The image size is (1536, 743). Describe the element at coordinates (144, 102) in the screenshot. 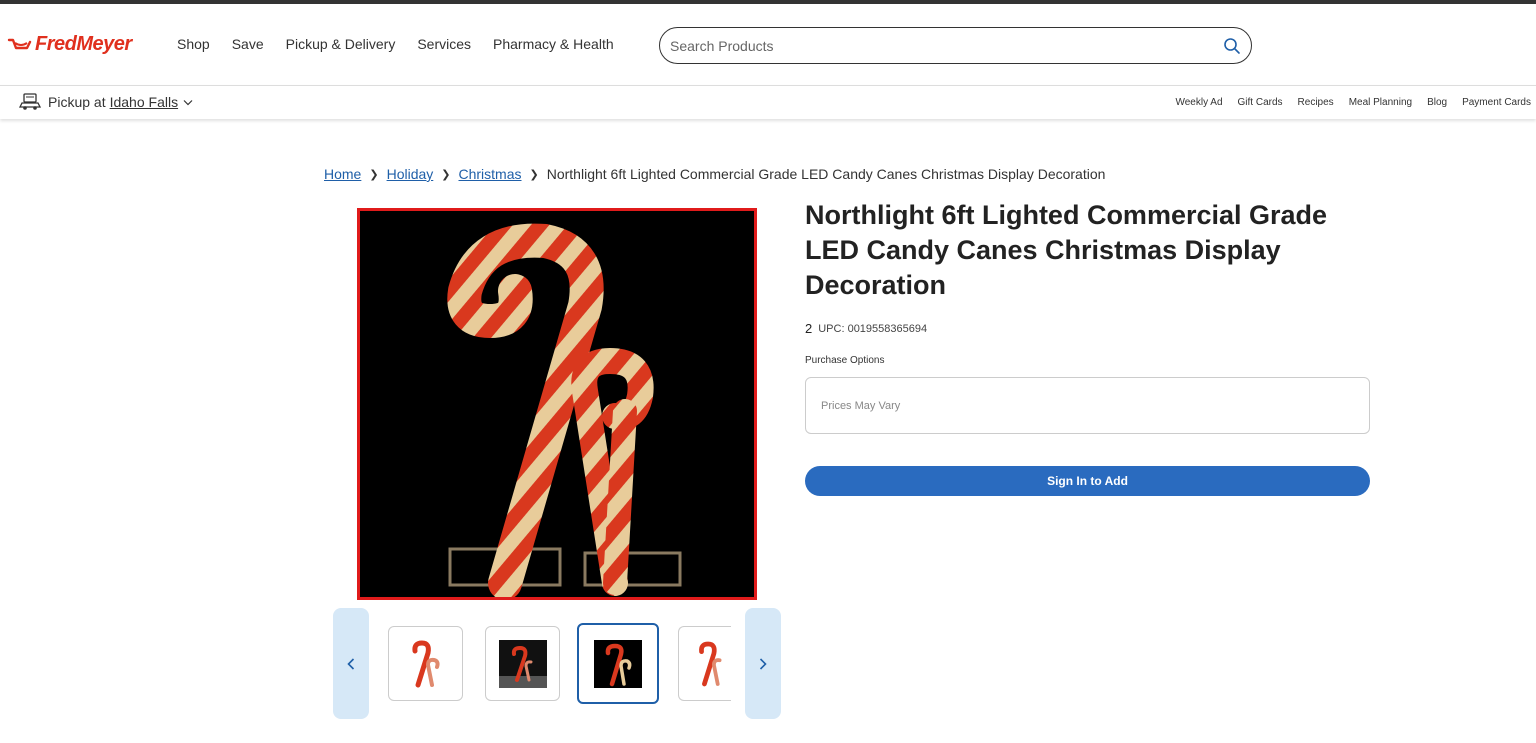

I see `pickup-store-link: Idaho Falls` at that location.